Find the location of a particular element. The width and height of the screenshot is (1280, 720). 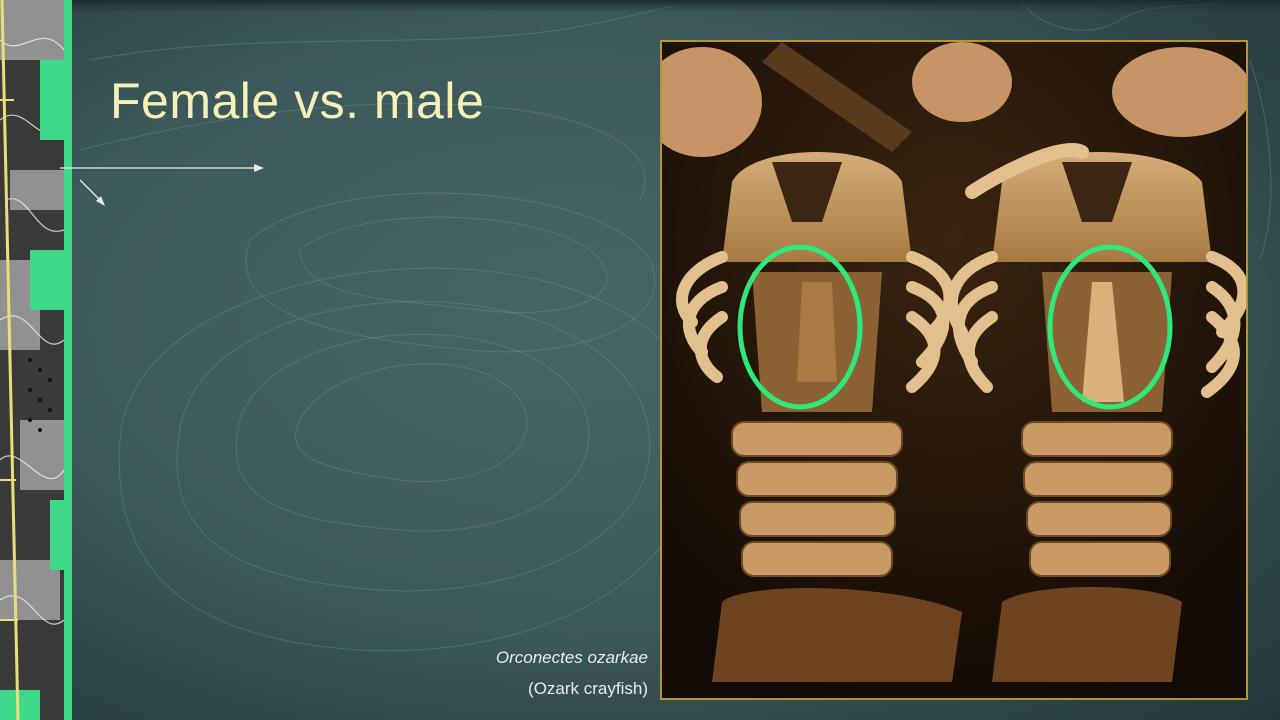

caption-common-name: (Ozark crayfish) is located at coordinates (588, 688).